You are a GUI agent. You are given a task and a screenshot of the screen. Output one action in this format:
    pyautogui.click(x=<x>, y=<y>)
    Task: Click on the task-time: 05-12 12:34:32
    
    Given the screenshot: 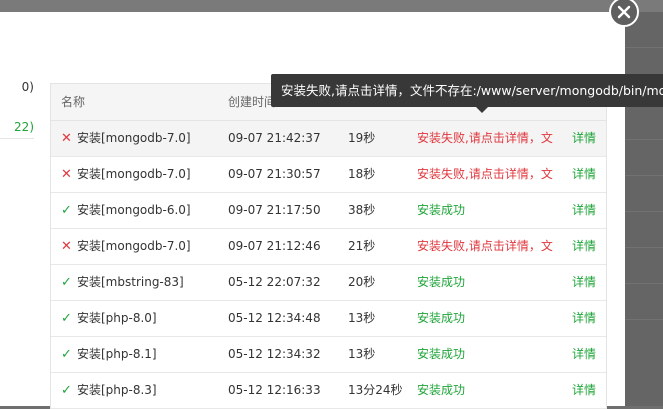 What is the action you would take?
    pyautogui.click(x=274, y=354)
    